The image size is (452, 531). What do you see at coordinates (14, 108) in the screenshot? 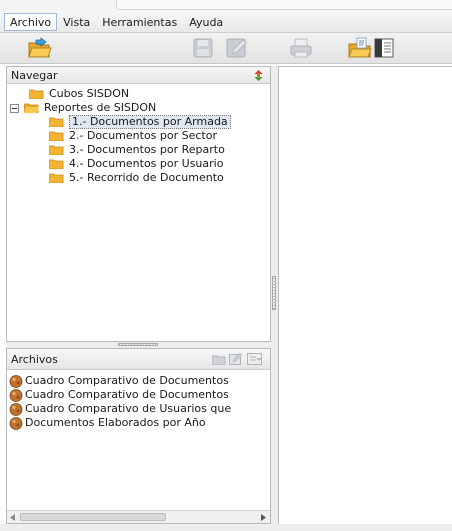
I see `collapse-icon` at bounding box center [14, 108].